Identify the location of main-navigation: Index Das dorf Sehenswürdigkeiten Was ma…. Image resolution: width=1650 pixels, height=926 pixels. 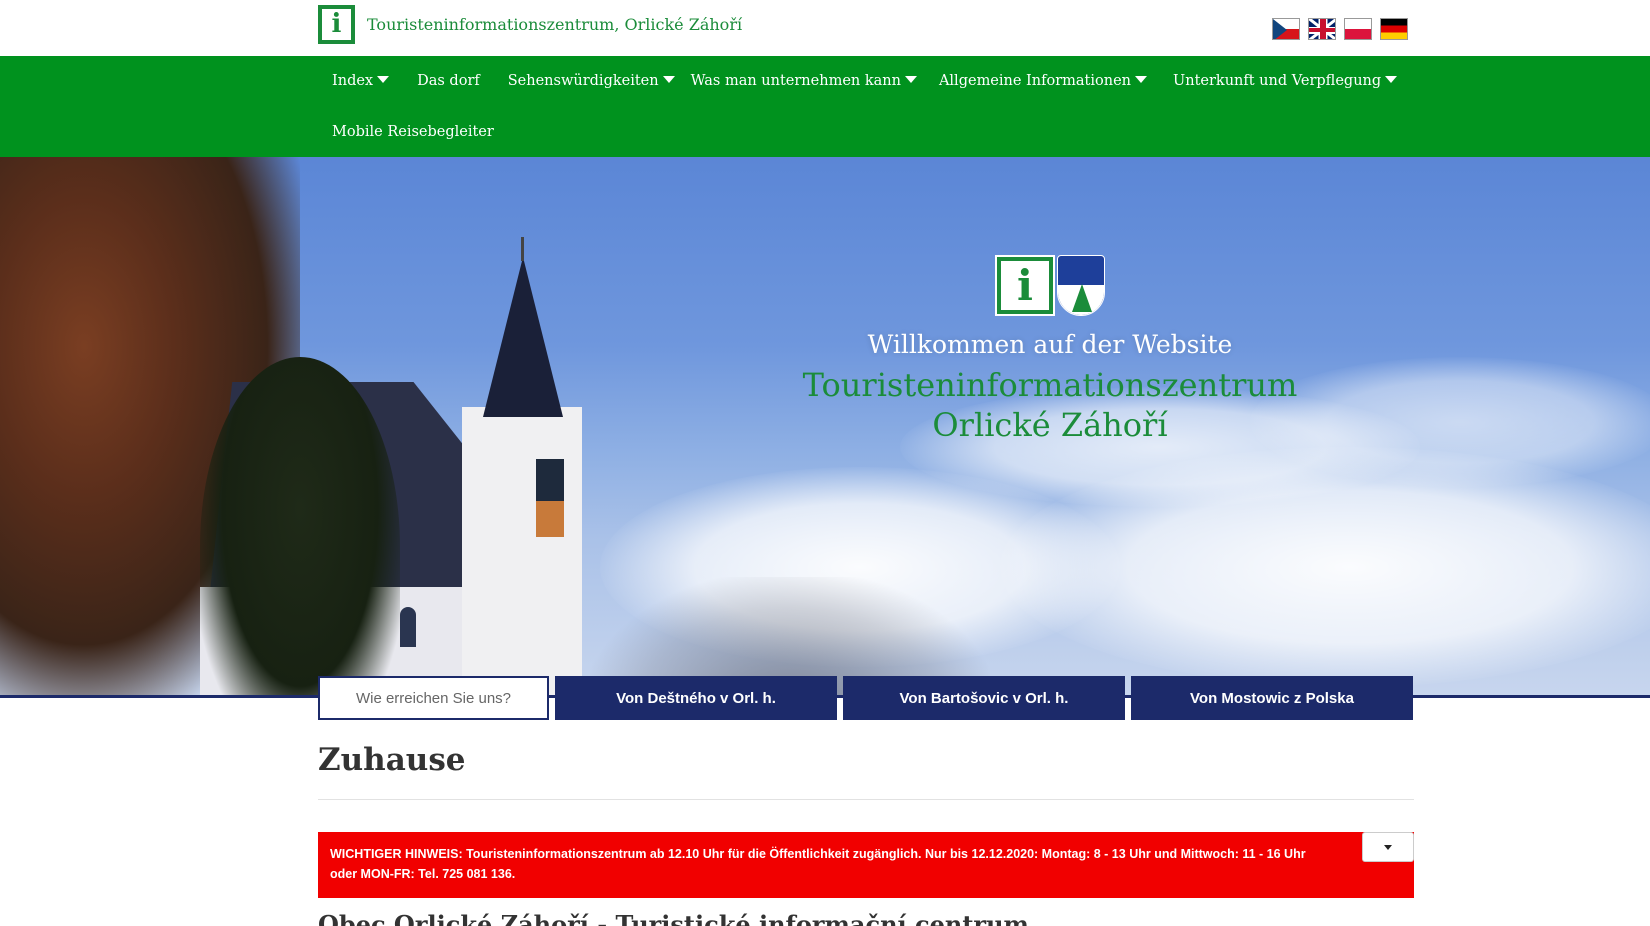
(825, 106).